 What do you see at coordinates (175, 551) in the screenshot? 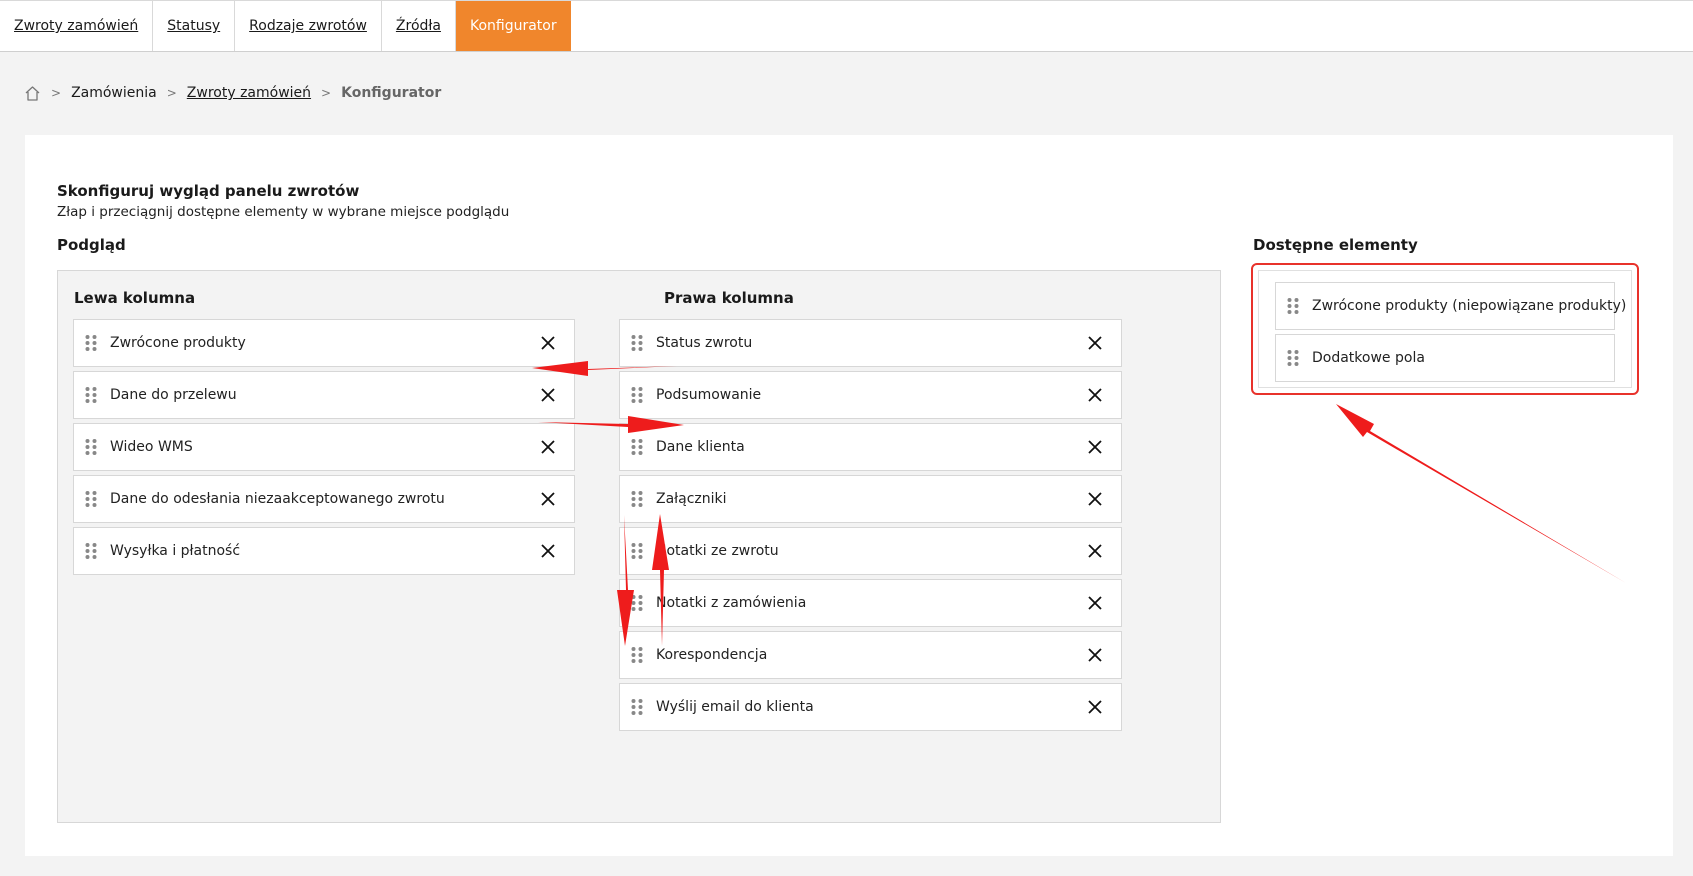
I see `item-label: Wysyłka i płatność` at bounding box center [175, 551].